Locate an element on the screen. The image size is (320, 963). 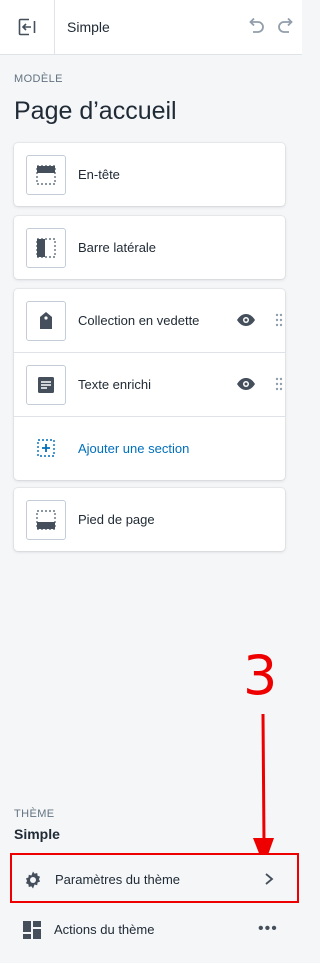
section-label: Barre latérale is located at coordinates (117, 247).